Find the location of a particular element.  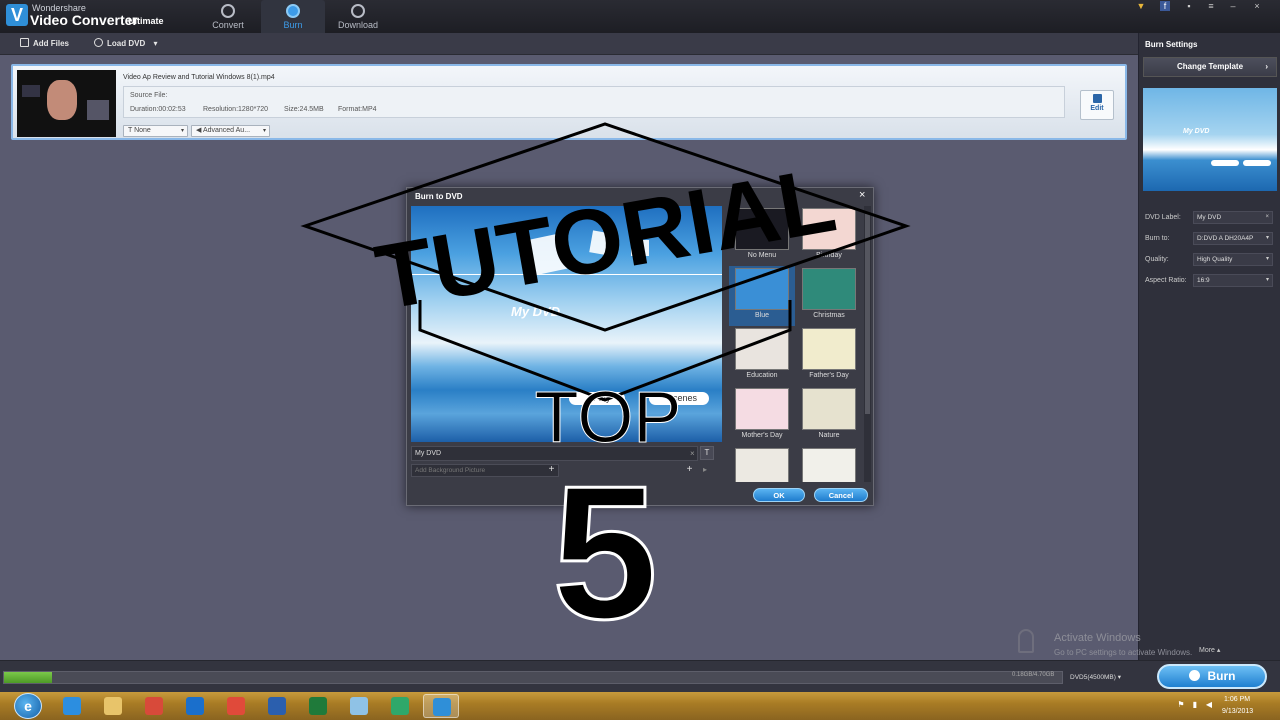

quality-select: High Quality ▾ is located at coordinates (1233, 259).